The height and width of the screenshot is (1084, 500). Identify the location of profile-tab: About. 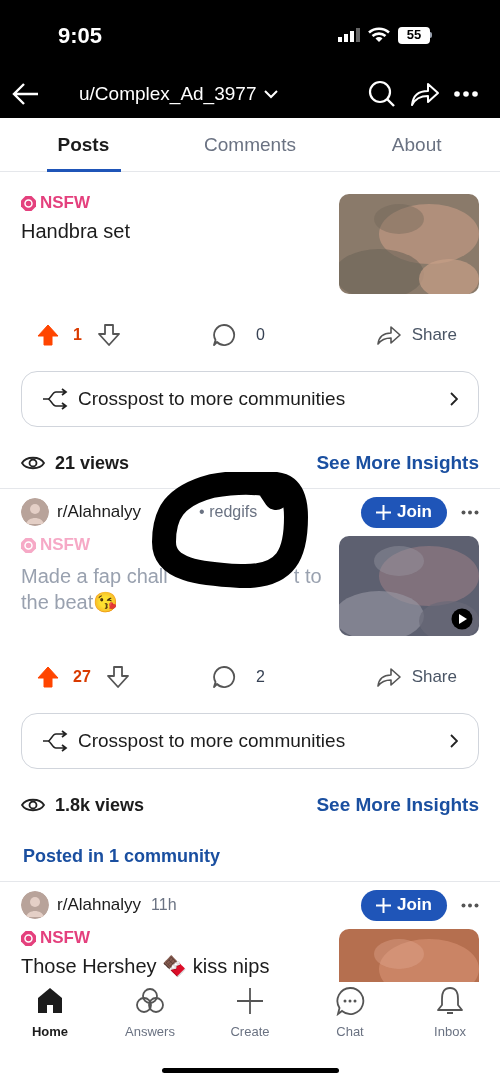
(416, 145).